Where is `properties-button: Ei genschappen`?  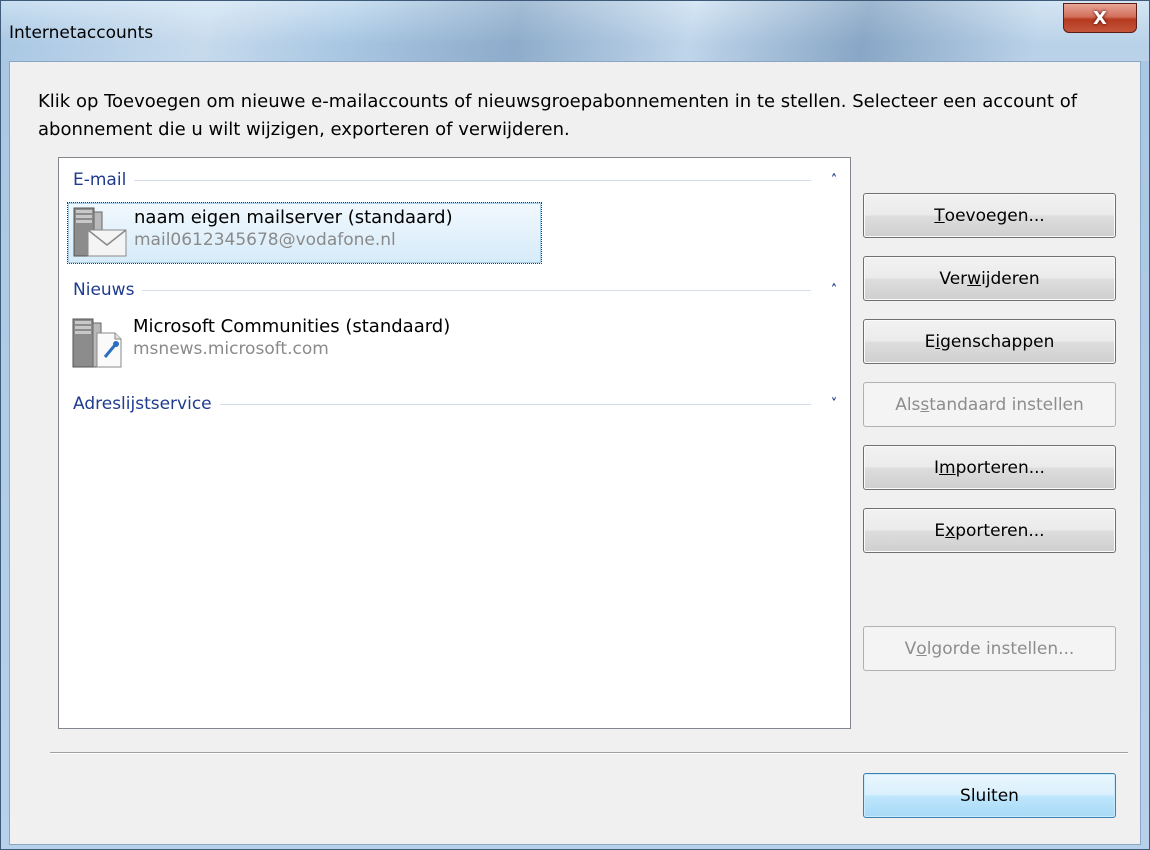
properties-button: Ei genschappen is located at coordinates (989, 341).